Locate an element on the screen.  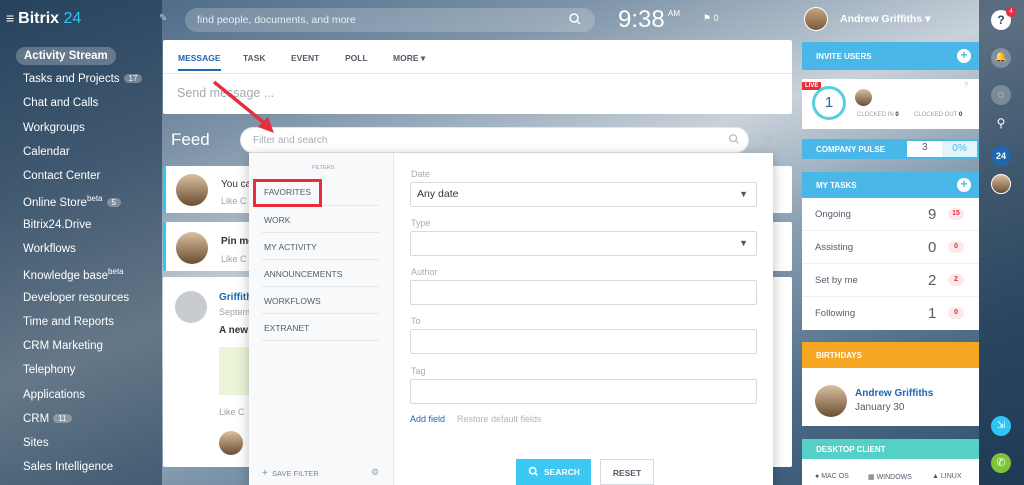
filter-search-input: Filter and search is located at coordinates (494, 140).